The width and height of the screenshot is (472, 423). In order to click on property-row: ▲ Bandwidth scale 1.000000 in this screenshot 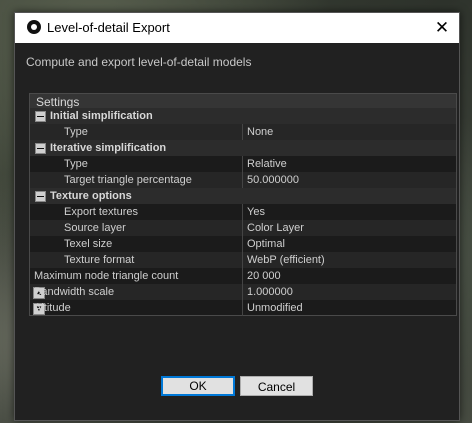, I will do `click(243, 292)`.